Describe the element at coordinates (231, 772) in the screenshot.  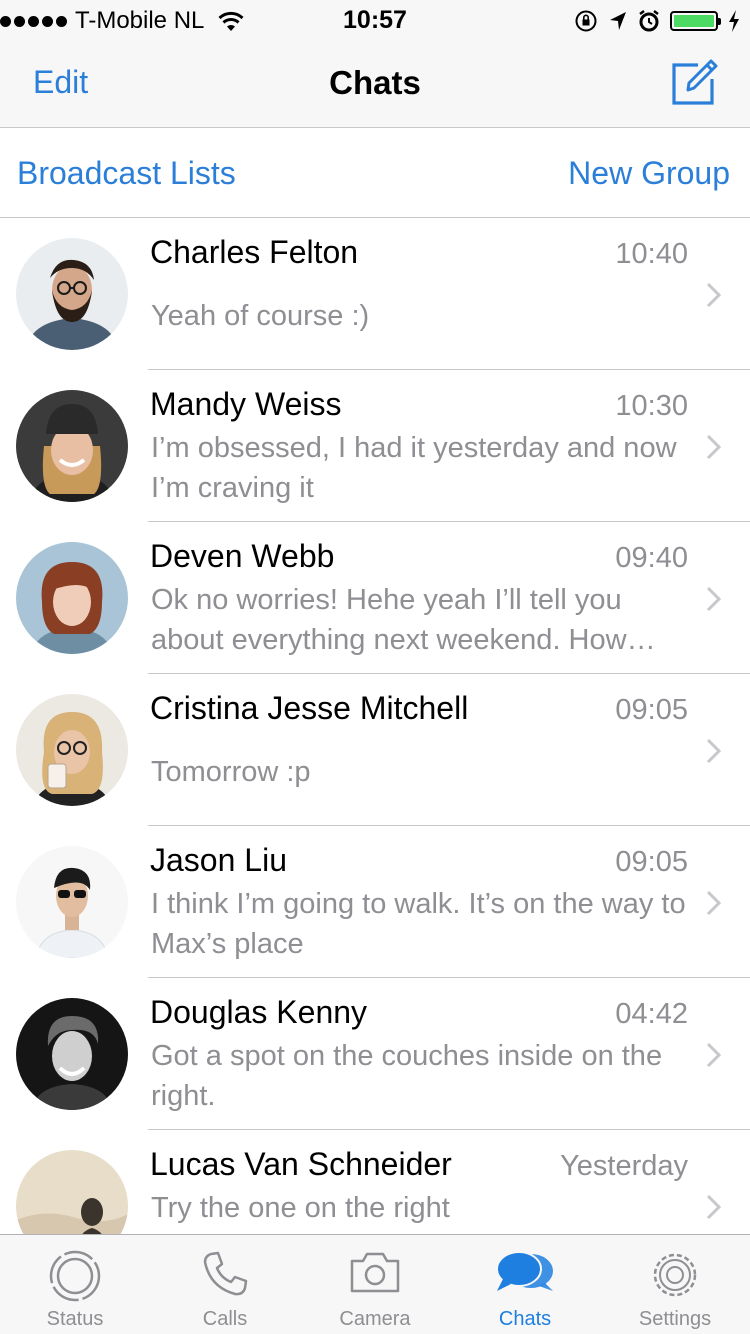
I see `chat-preview: Tomorrow :p` at that location.